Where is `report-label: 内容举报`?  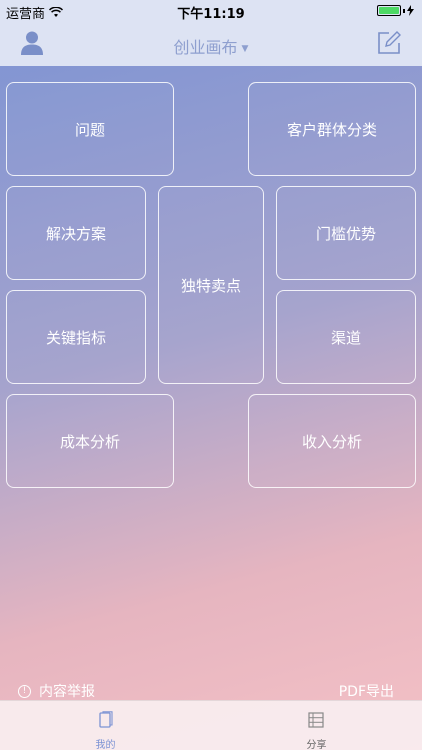 report-label: 内容举报 is located at coordinates (67, 692).